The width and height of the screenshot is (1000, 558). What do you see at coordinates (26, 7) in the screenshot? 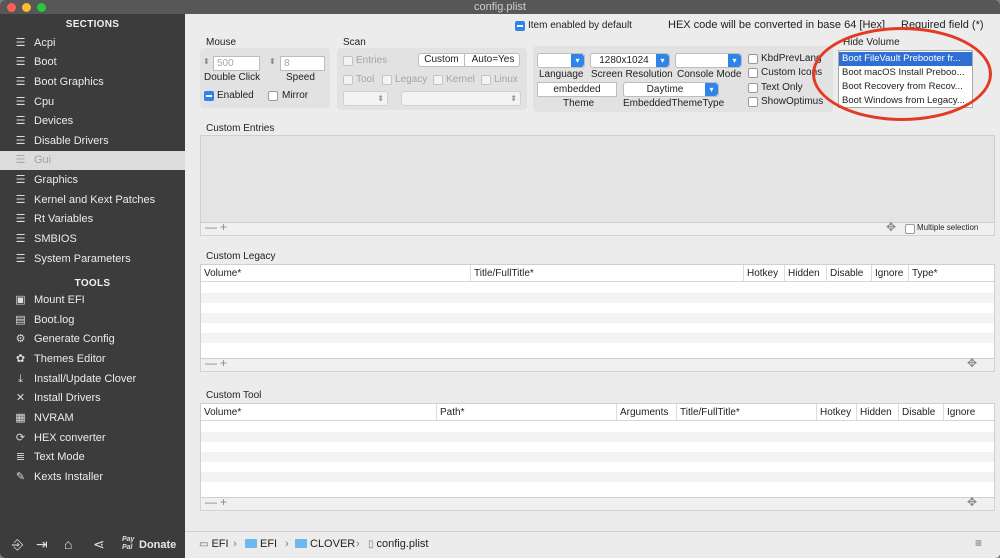
I see `minimize-window-button` at bounding box center [26, 7].